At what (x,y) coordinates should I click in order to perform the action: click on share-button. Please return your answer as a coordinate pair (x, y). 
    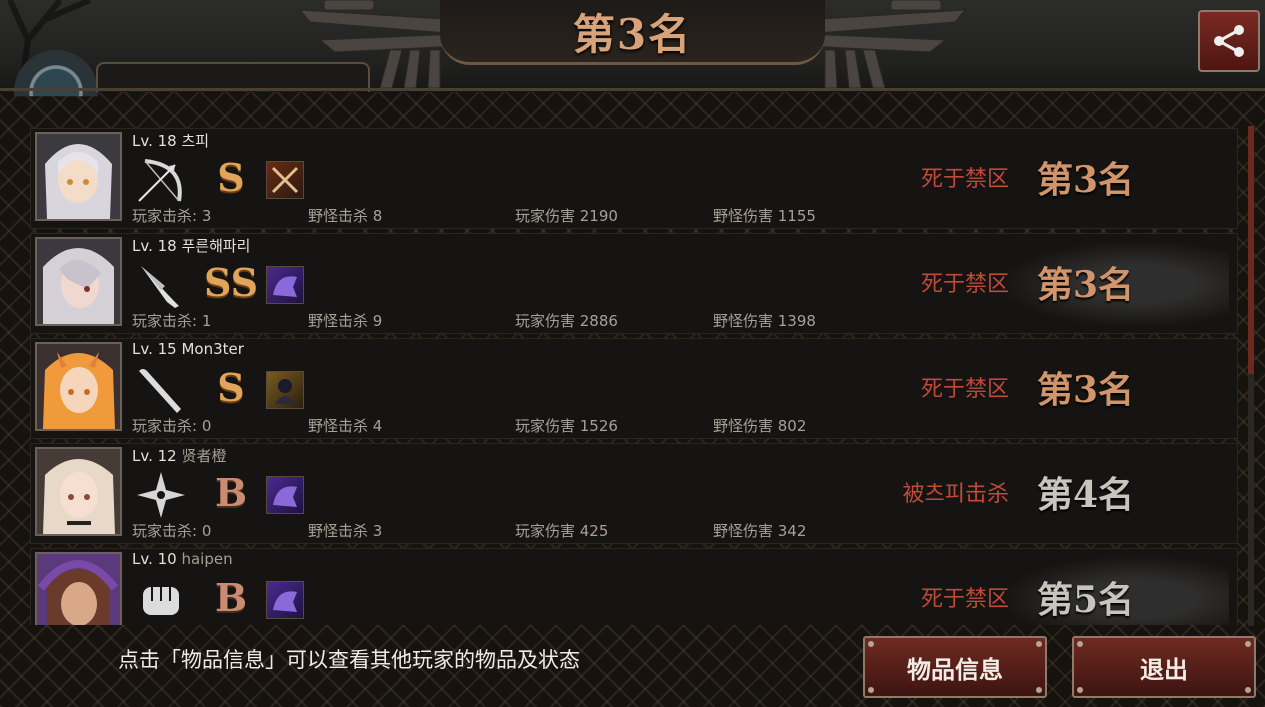
    Looking at the image, I should click on (1229, 41).